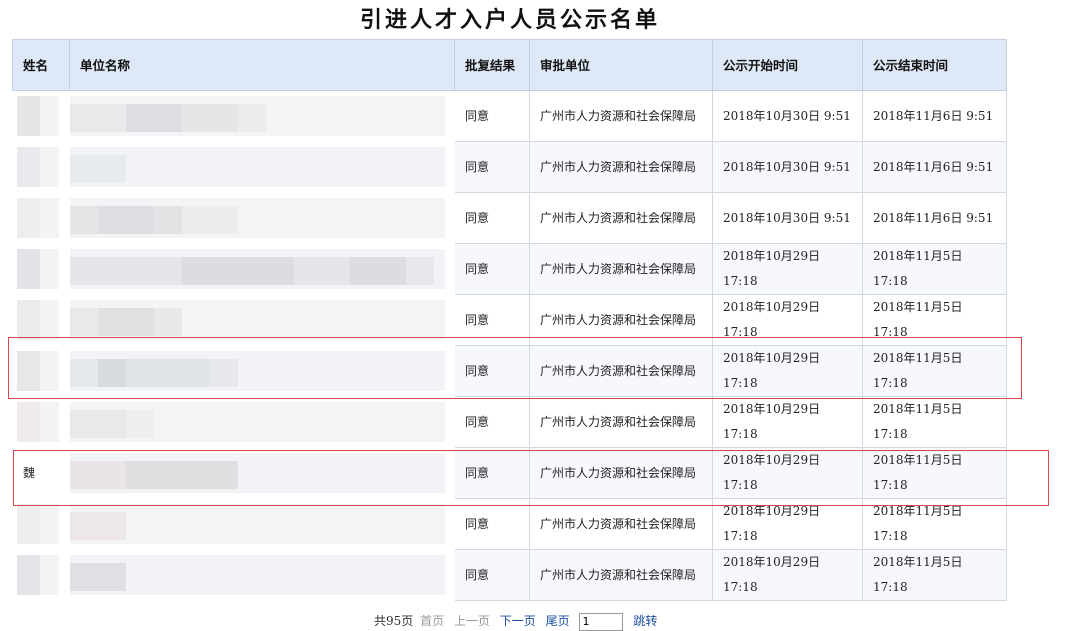  Describe the element at coordinates (934, 116) in the screenshot. I see `cell-end-time: 2018年11月6日 9:51` at that location.